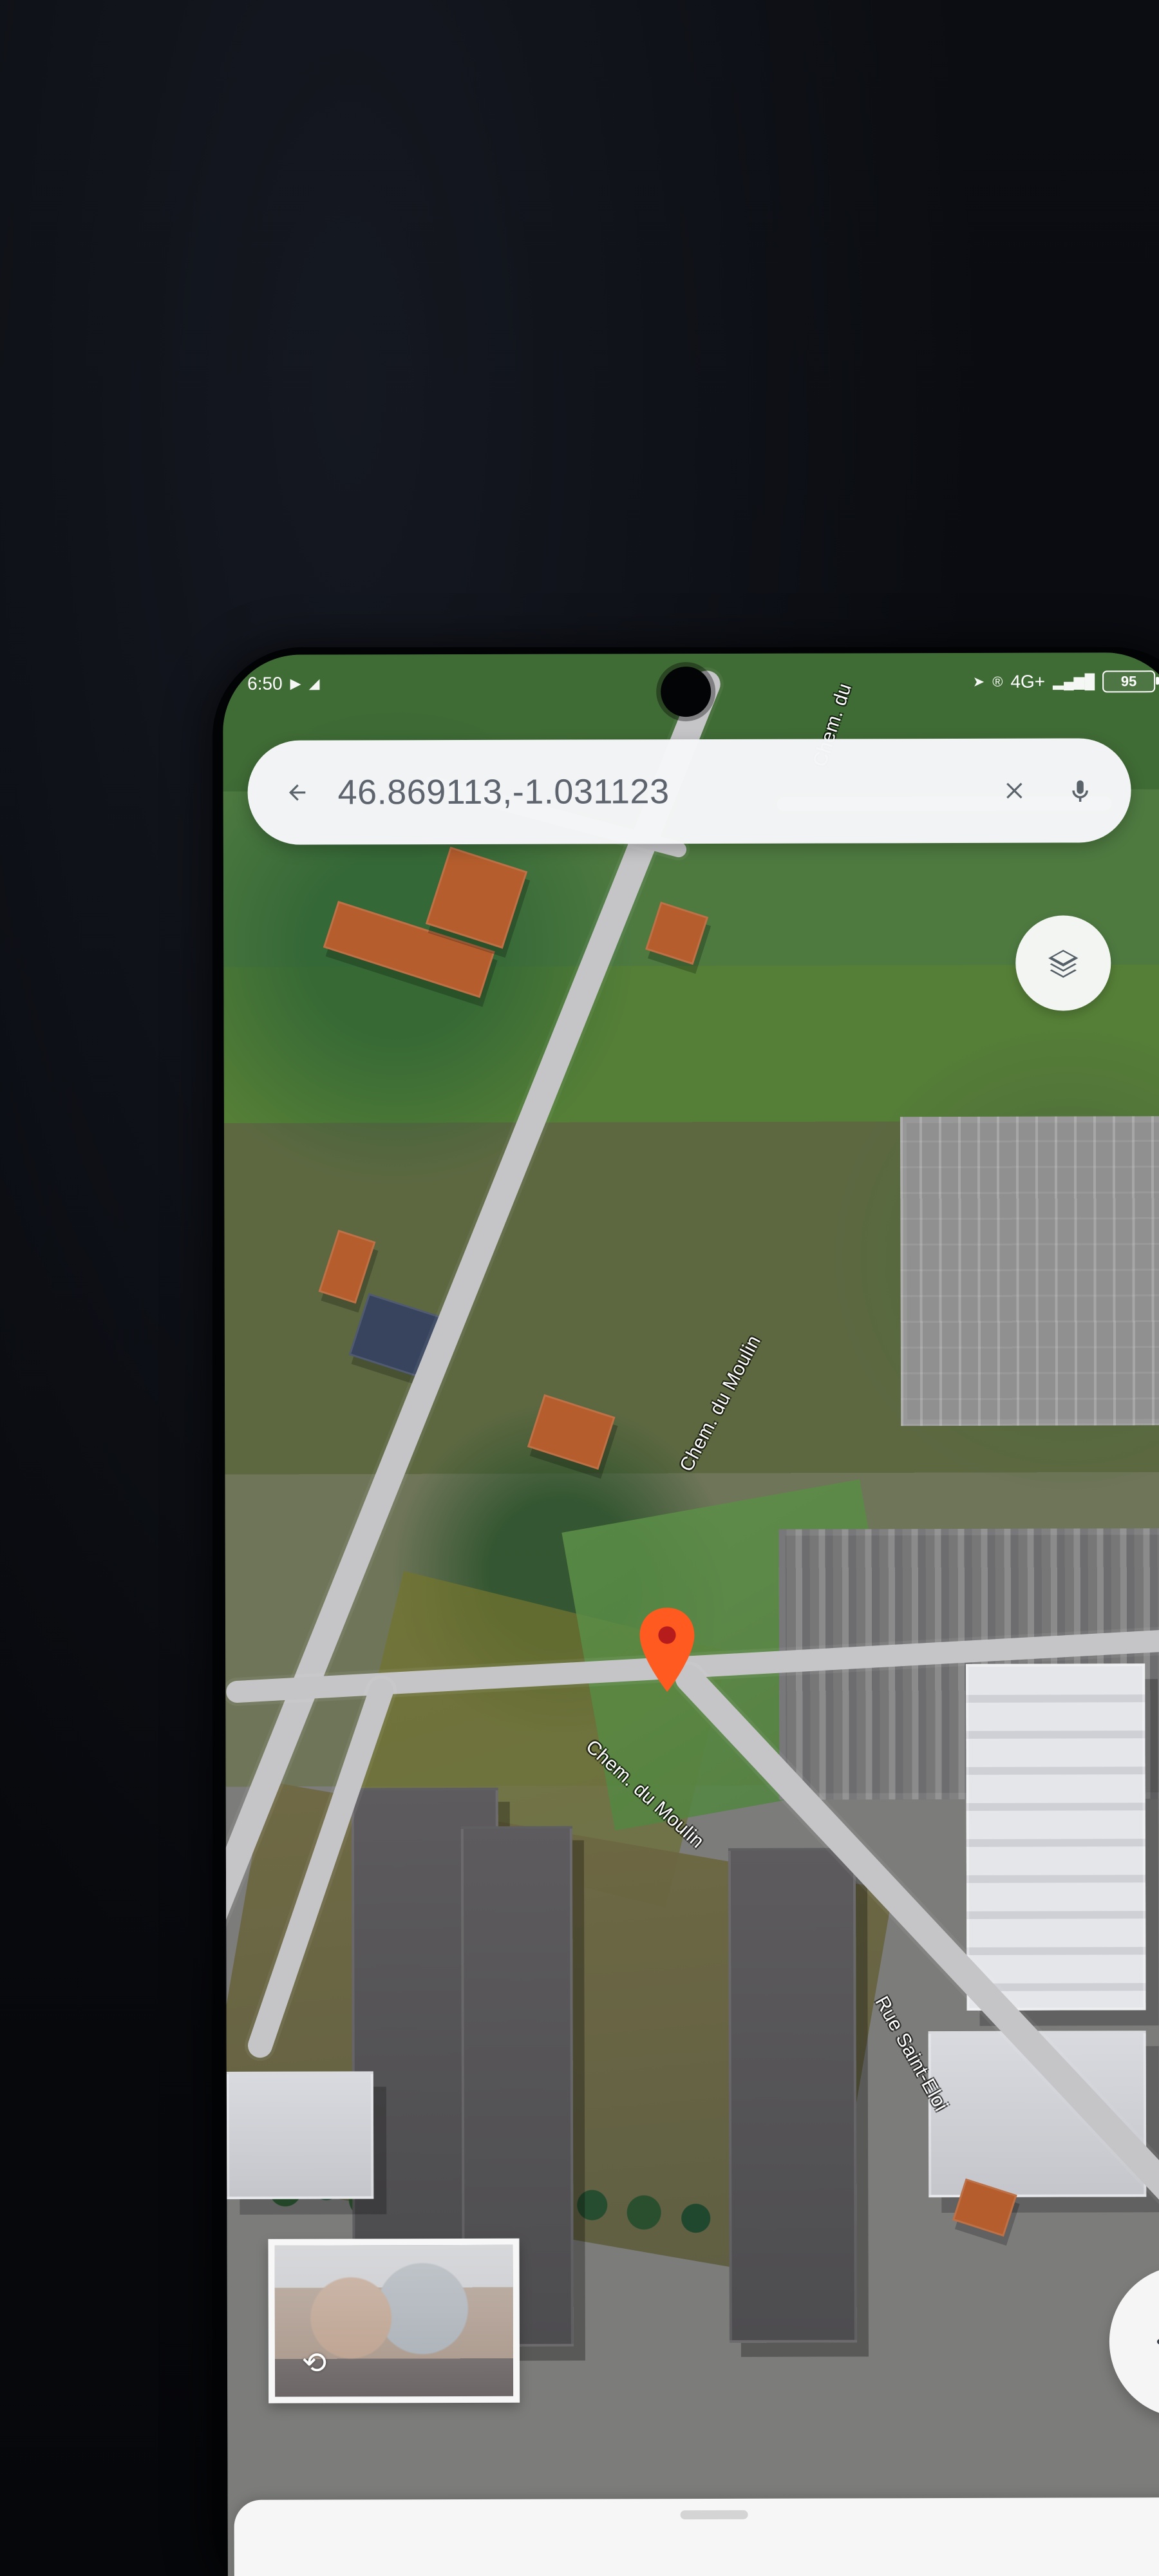 The height and width of the screenshot is (2576, 1159). Describe the element at coordinates (696, 2536) in the screenshot. I see `place-bottom-sheet: Les Herbiers` at that location.